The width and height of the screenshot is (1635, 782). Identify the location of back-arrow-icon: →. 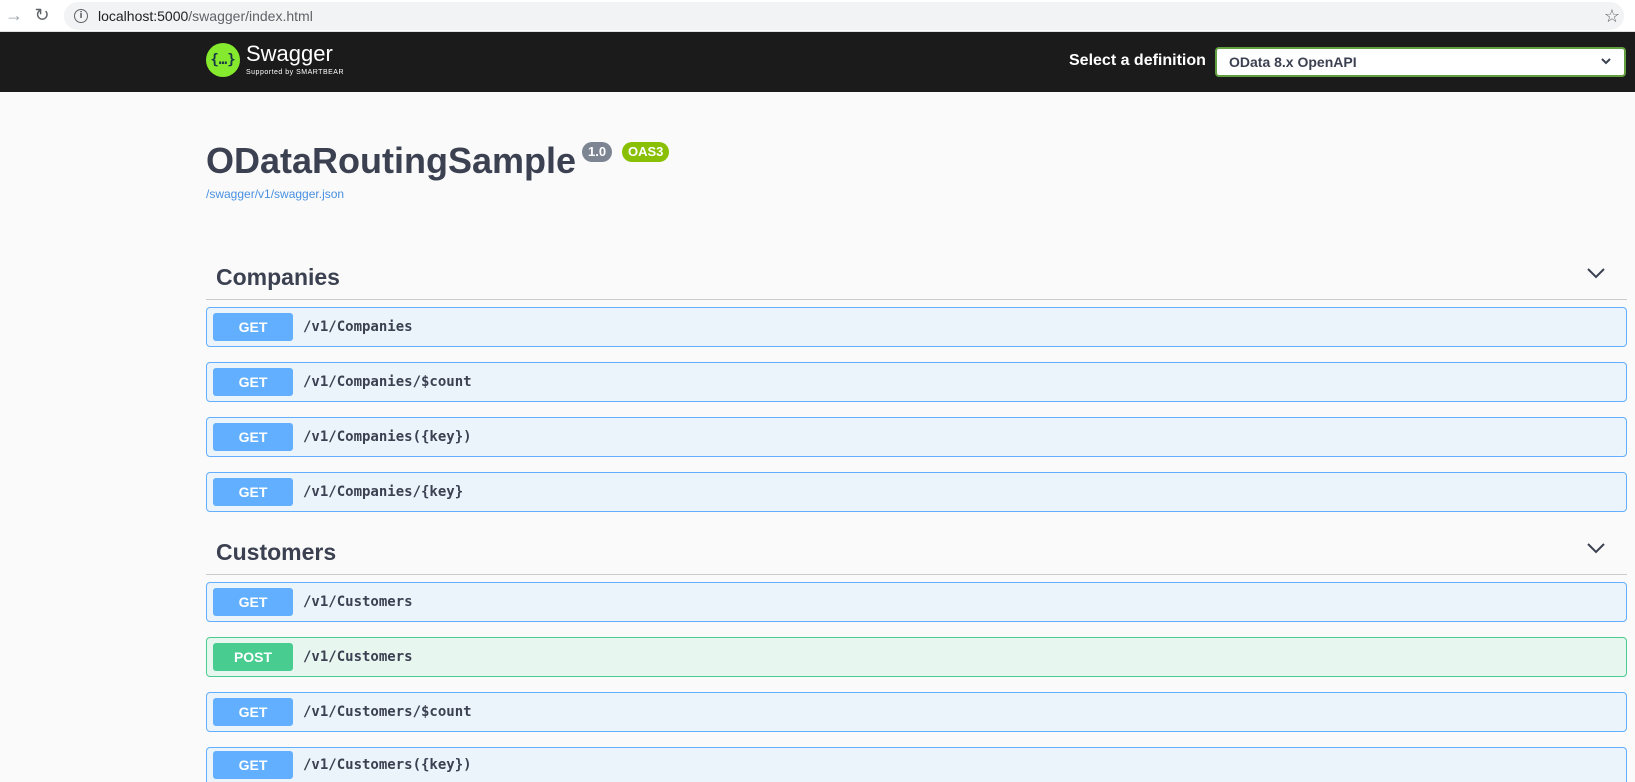
(14, 16).